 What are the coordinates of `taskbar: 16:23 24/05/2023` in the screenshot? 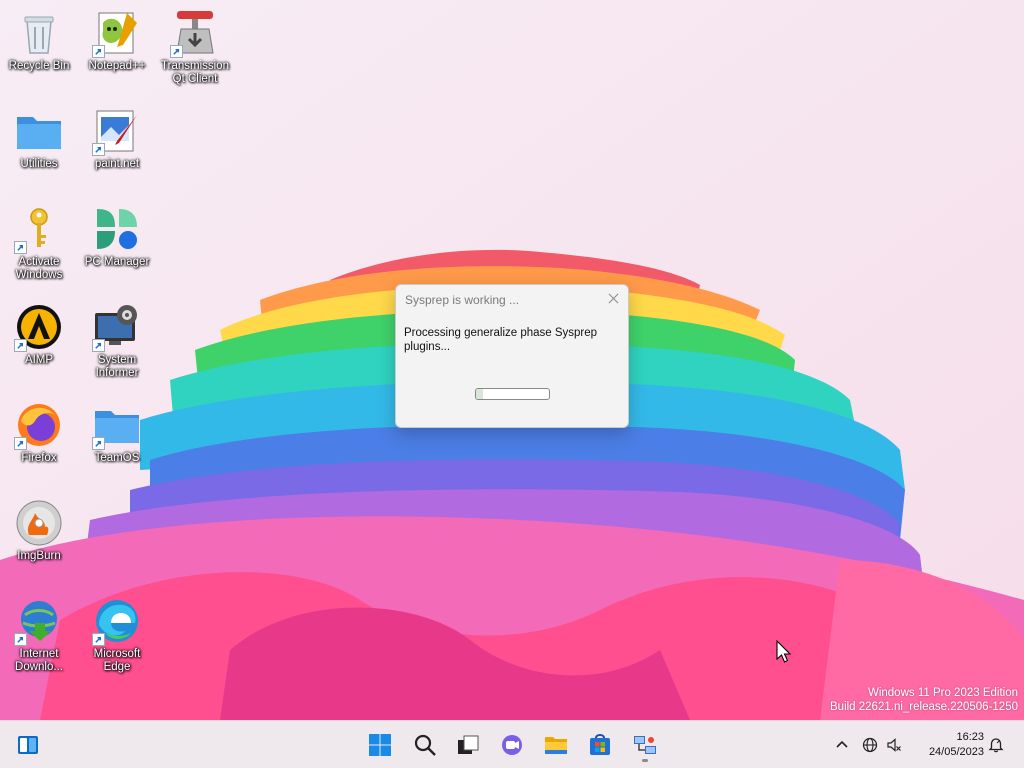 It's located at (512, 744).